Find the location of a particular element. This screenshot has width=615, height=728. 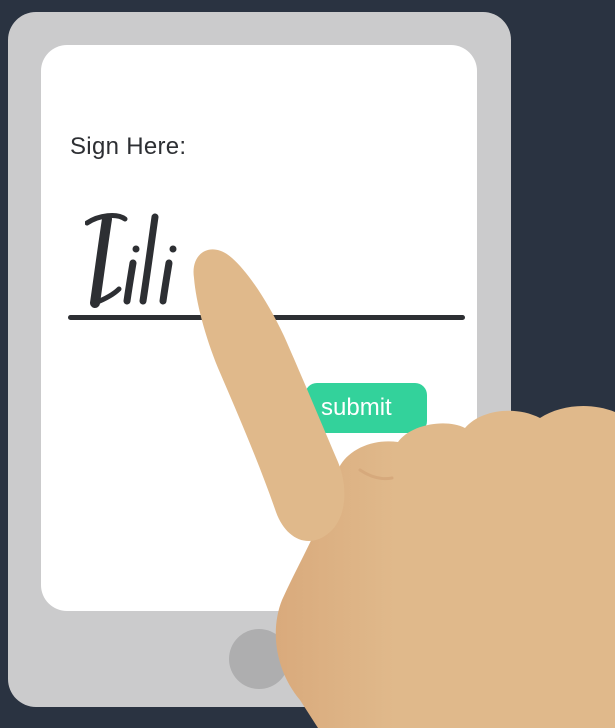

signature-line is located at coordinates (266, 317).